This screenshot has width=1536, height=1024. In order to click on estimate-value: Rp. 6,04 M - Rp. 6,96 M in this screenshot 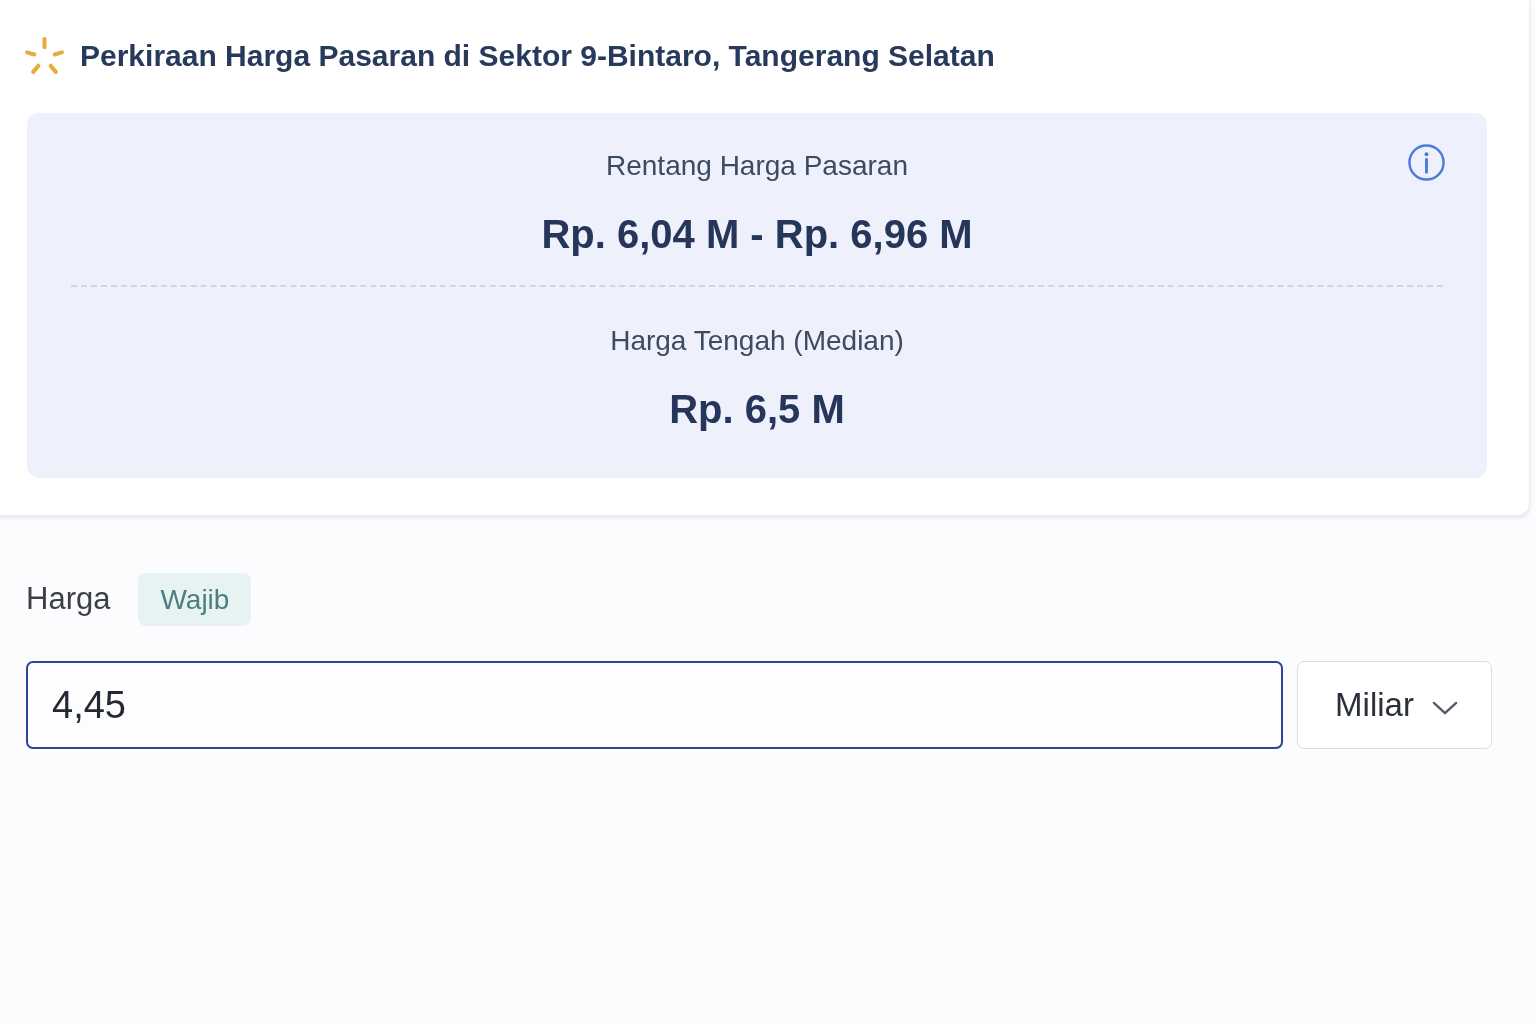, I will do `click(757, 234)`.